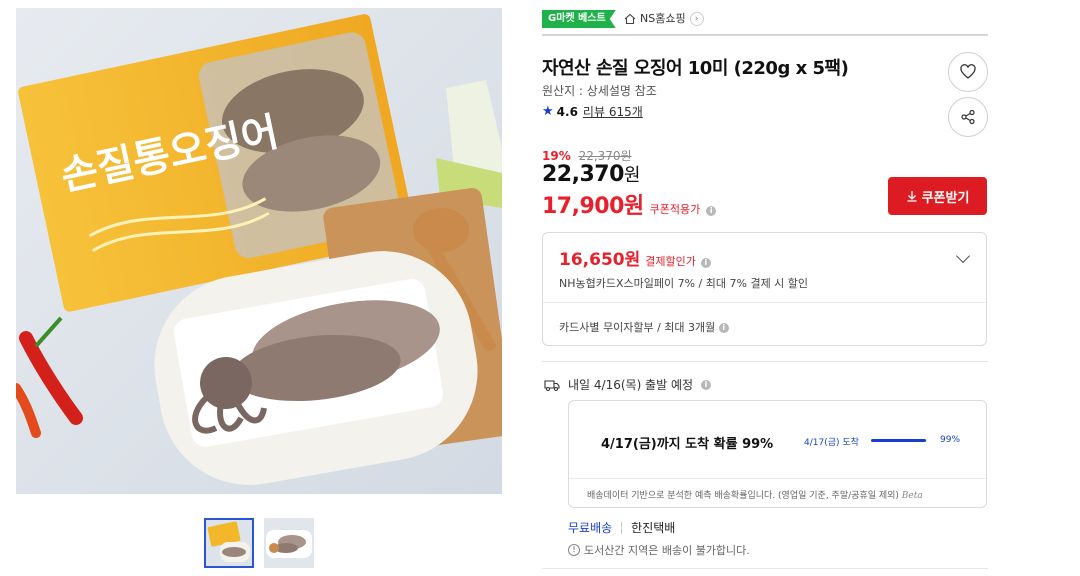 The height and width of the screenshot is (576, 1080). I want to click on shipping-method: 무료배송 한진택배, so click(621, 527).